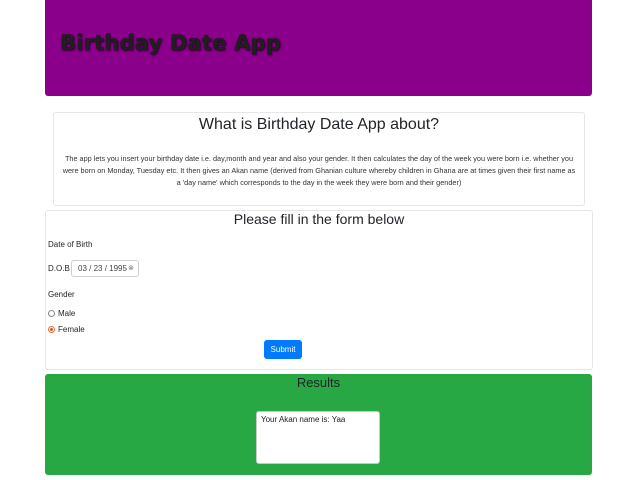 The image size is (636, 480). I want to click on dob-date-input: 03 / 23 / 1995 ⊗, so click(105, 268).